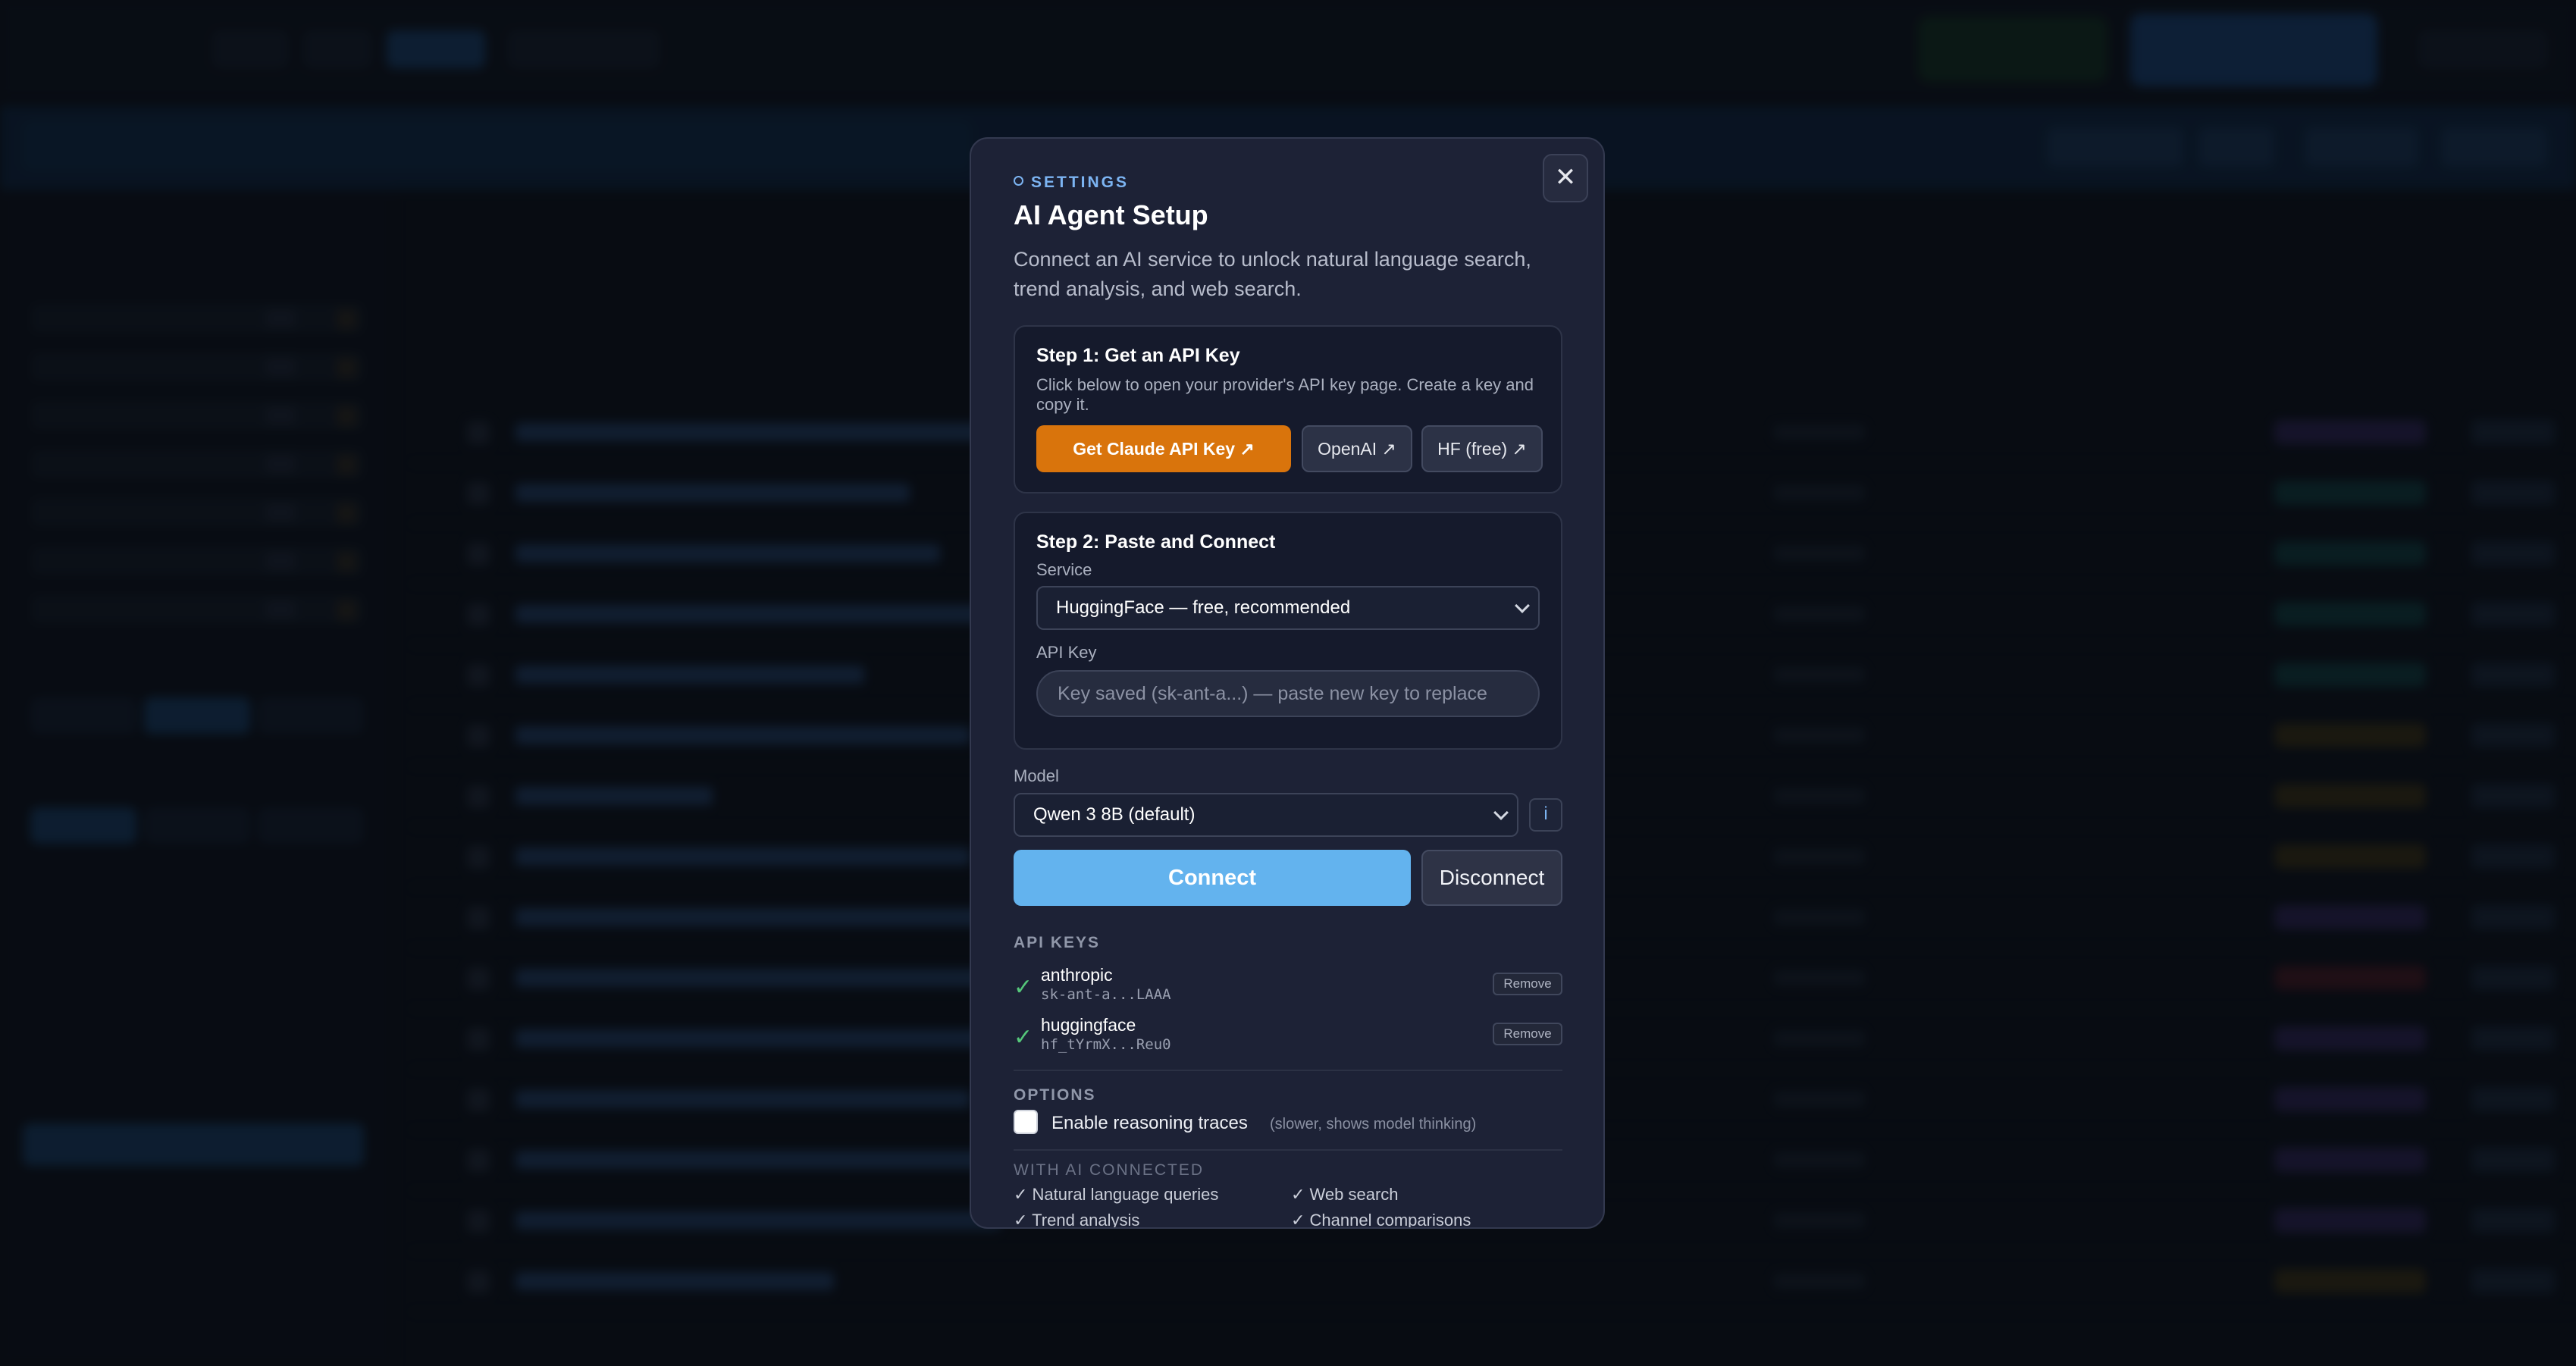  Describe the element at coordinates (1492, 878) in the screenshot. I see `disconnect-button: Disconnect` at that location.